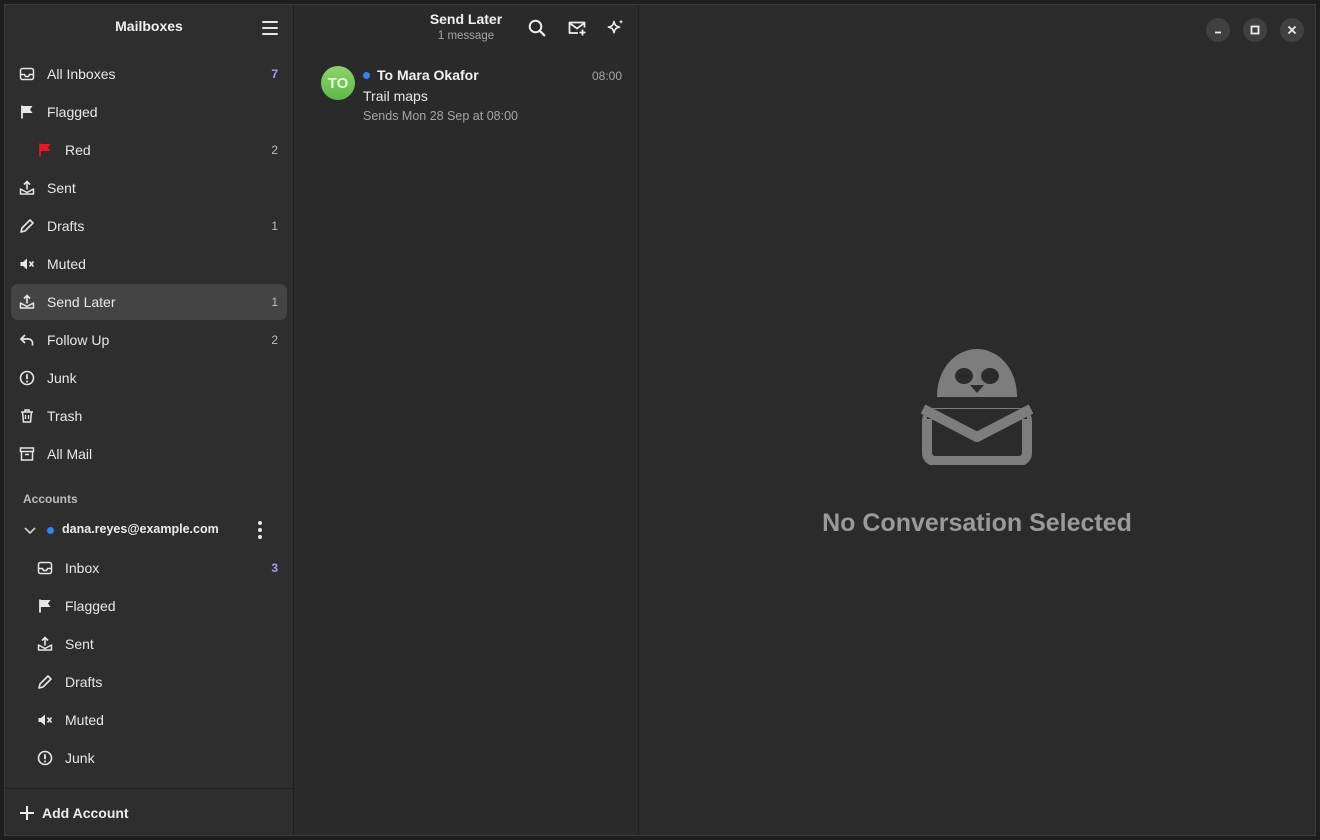 The image size is (1320, 840). I want to click on add-account-label: Add Account, so click(85, 813).